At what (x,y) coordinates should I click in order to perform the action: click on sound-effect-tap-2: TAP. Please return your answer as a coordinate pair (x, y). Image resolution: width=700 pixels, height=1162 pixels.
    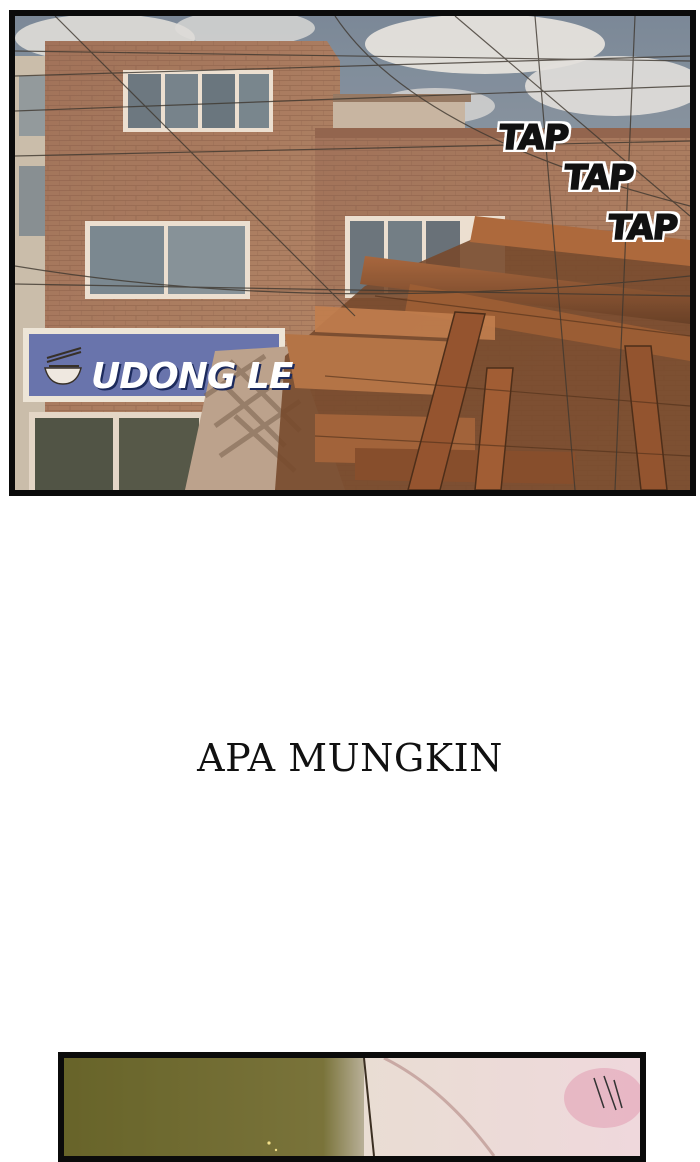
    Looking at the image, I should click on (598, 178).